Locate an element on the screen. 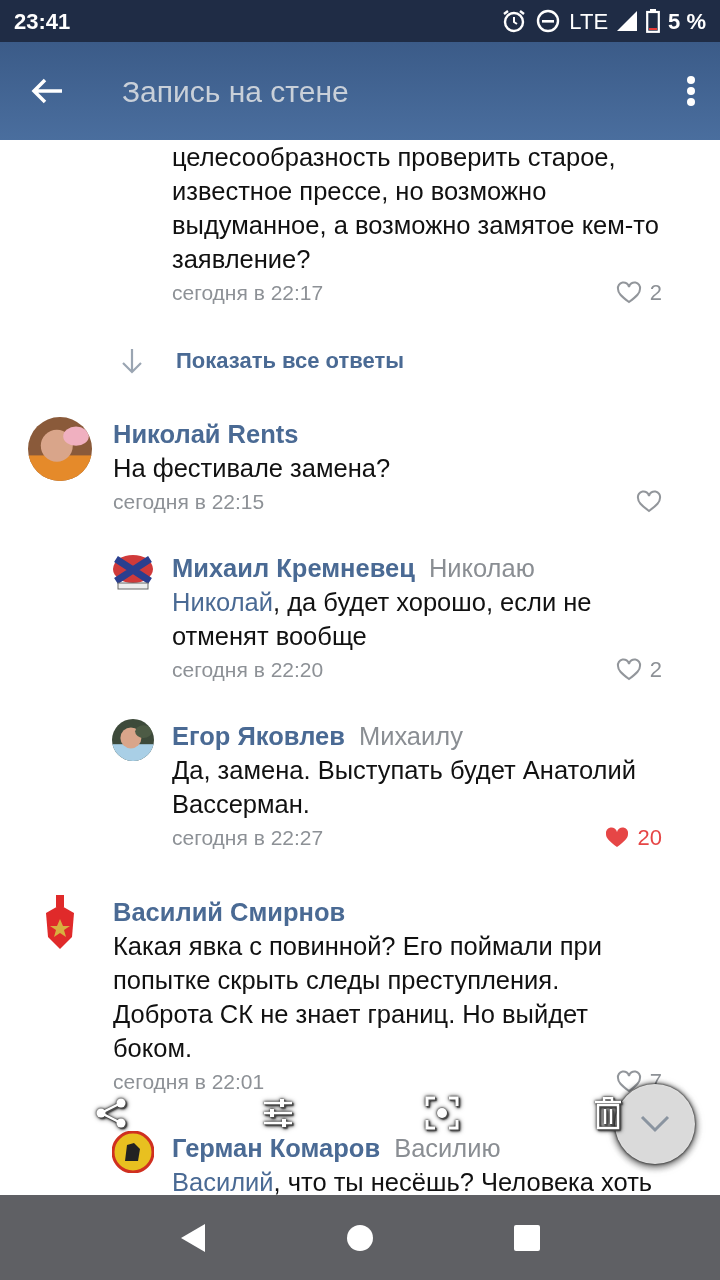 The width and height of the screenshot is (720, 1280). back-triangle-icon is located at coordinates (193, 1237).